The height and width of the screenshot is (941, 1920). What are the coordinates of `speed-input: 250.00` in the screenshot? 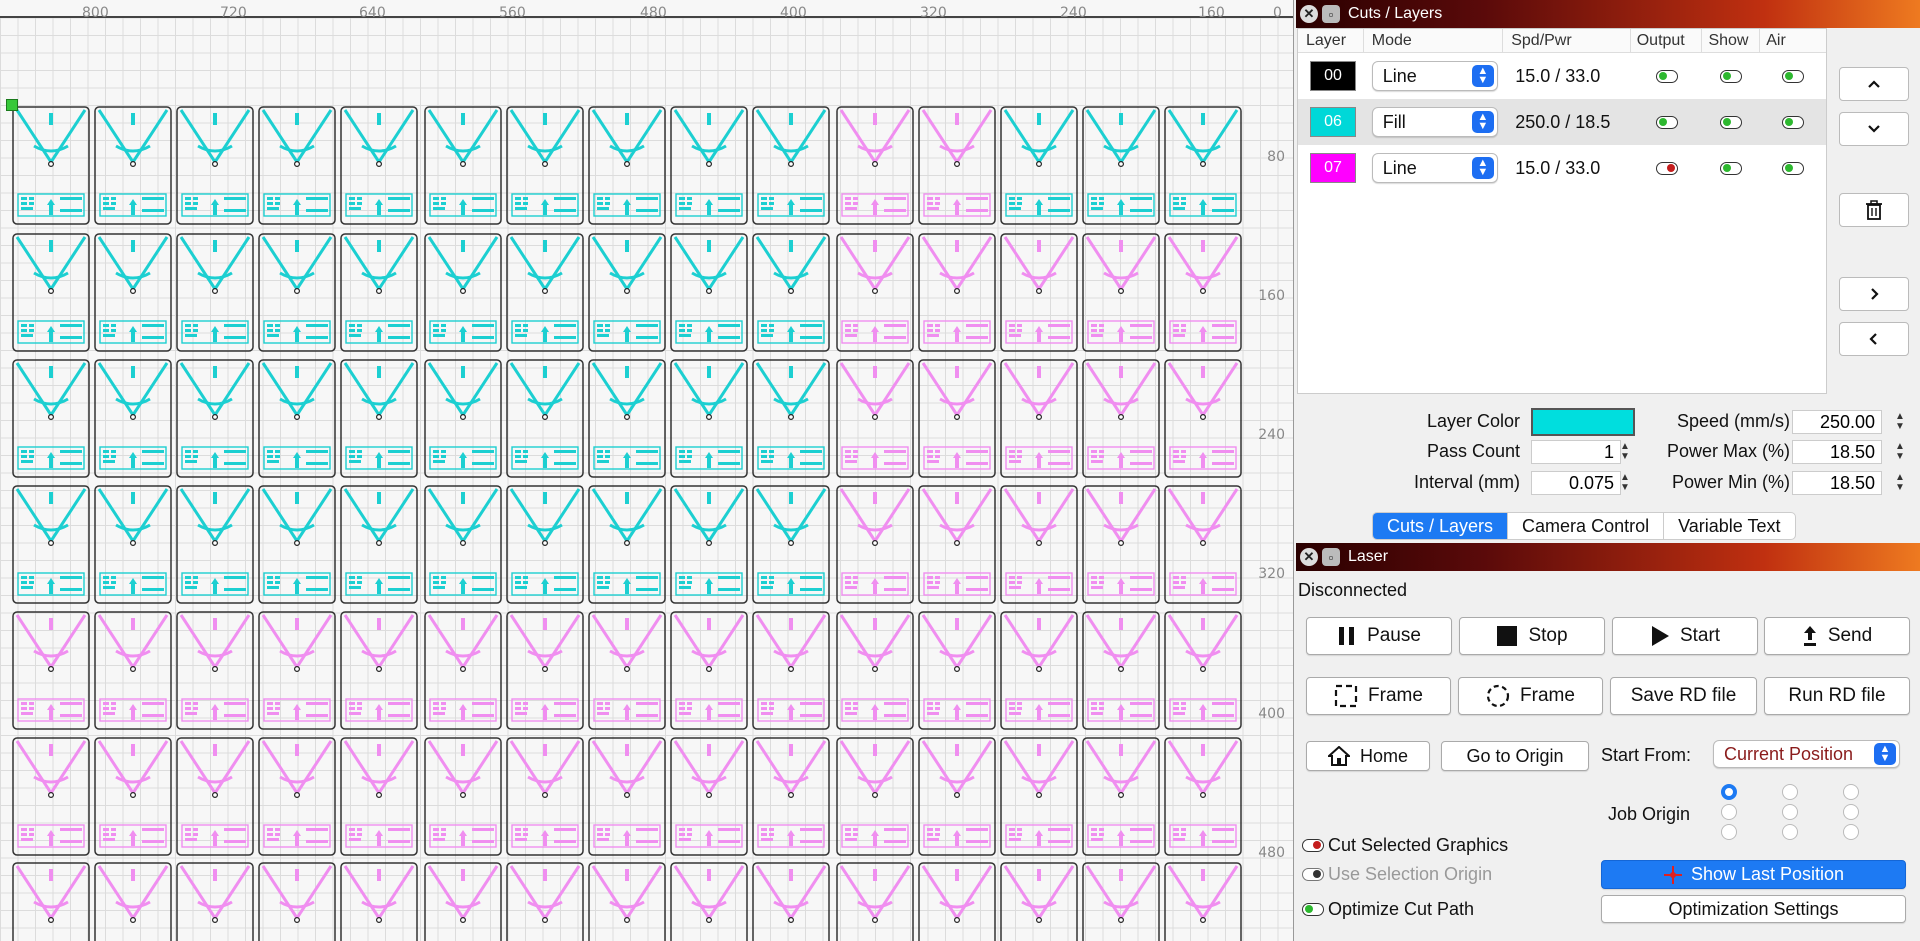 It's located at (1837, 422).